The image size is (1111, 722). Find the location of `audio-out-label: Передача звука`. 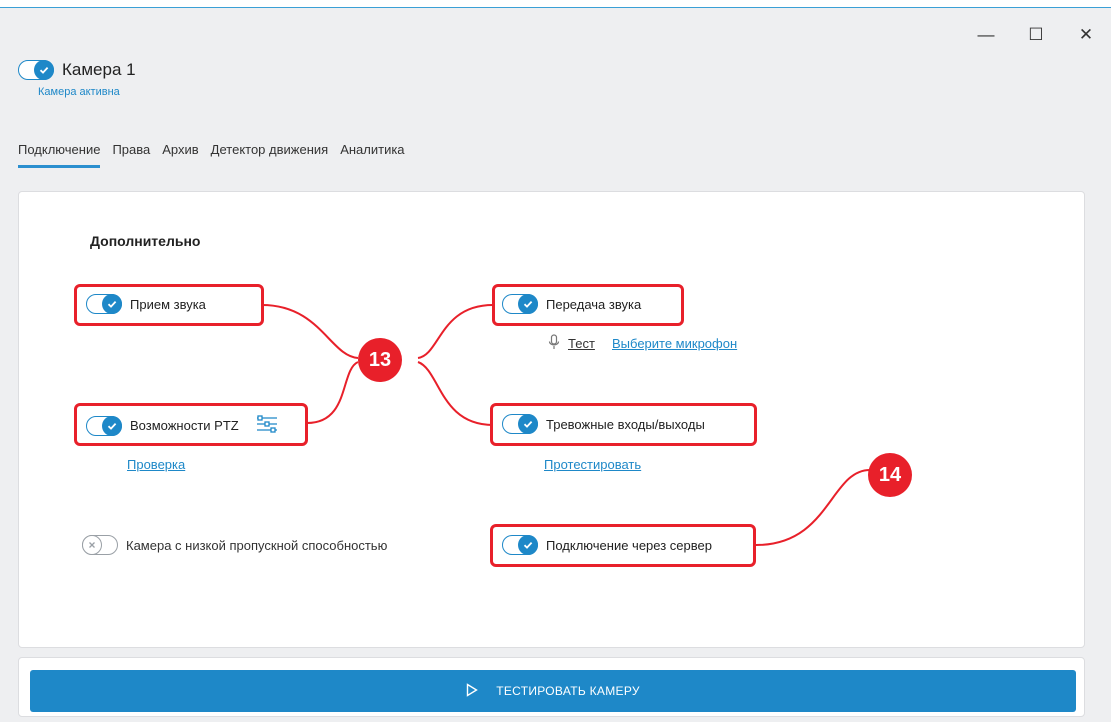

audio-out-label: Передача звука is located at coordinates (594, 304).